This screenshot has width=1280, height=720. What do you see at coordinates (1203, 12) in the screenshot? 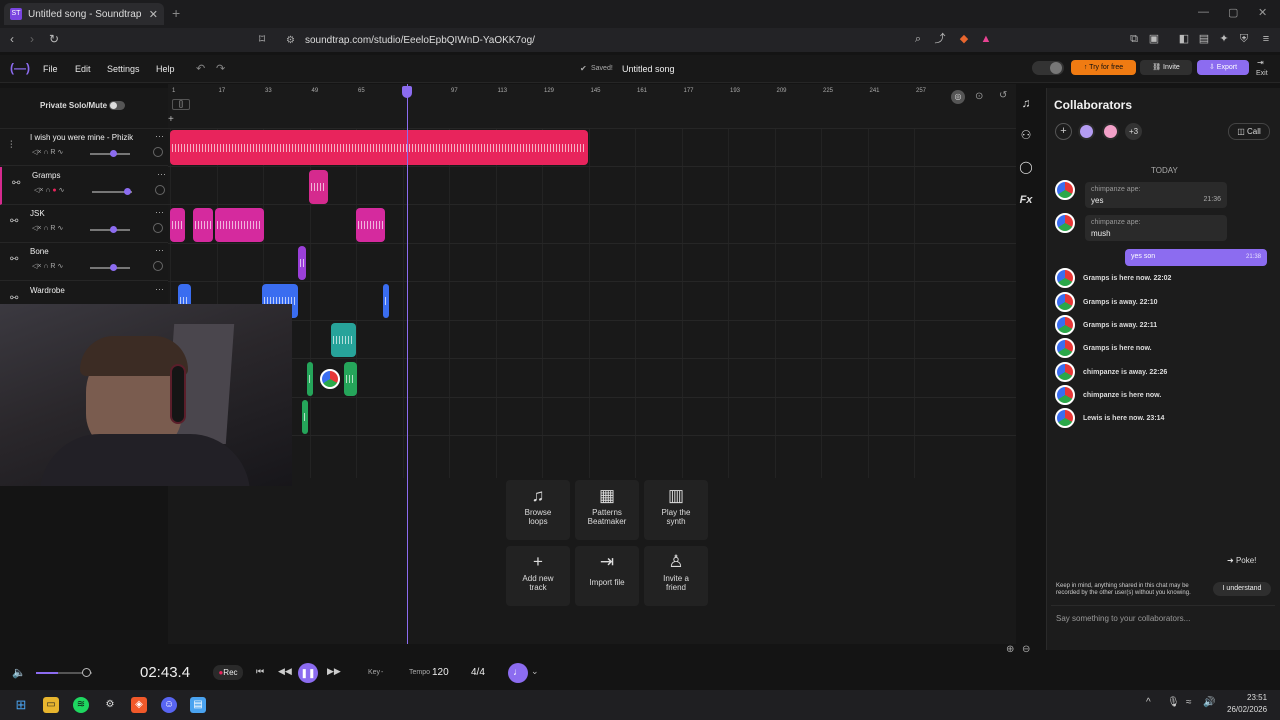
I see `minimize-icon: —` at bounding box center [1203, 12].